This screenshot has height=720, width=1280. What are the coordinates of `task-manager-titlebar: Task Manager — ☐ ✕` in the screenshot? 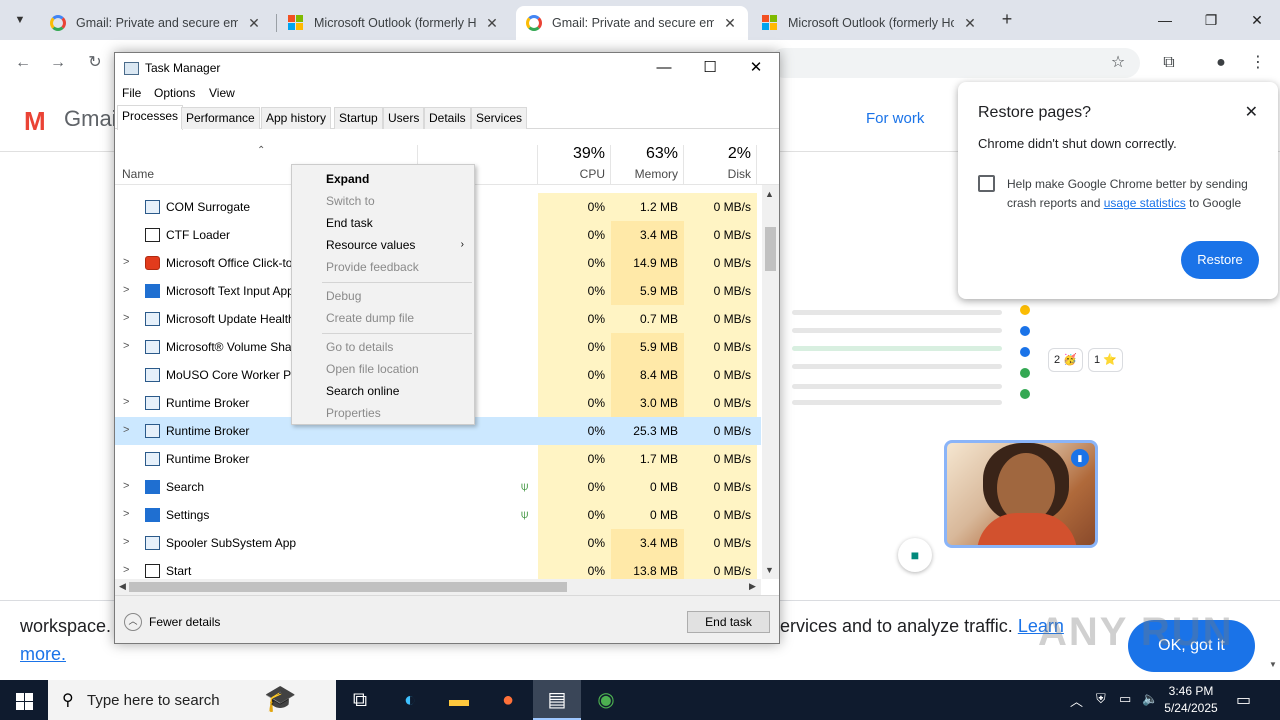 It's located at (447, 68).